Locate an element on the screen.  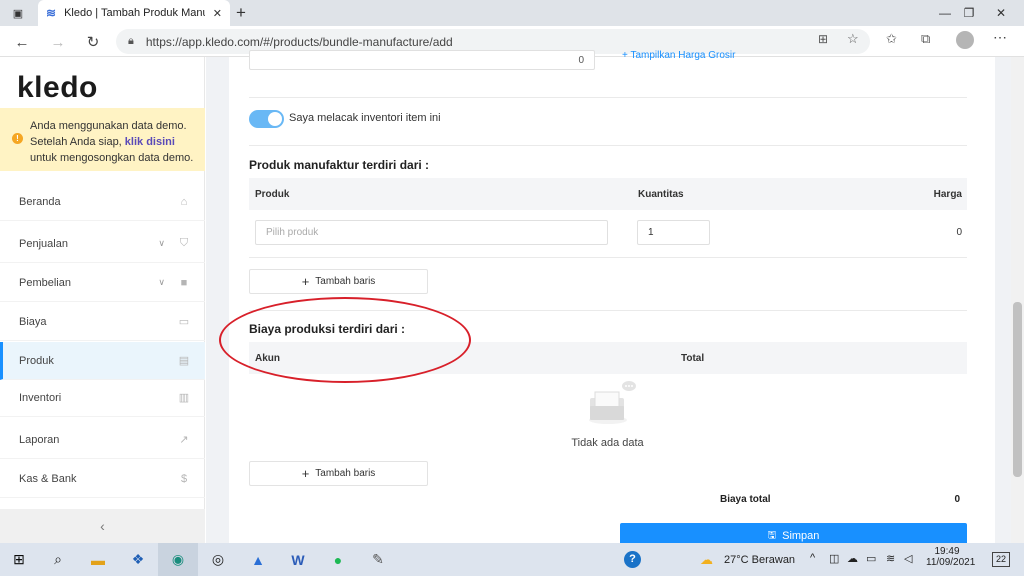
sidebar-item-biaya: Biaya ▭ is located at coordinates (102, 322).